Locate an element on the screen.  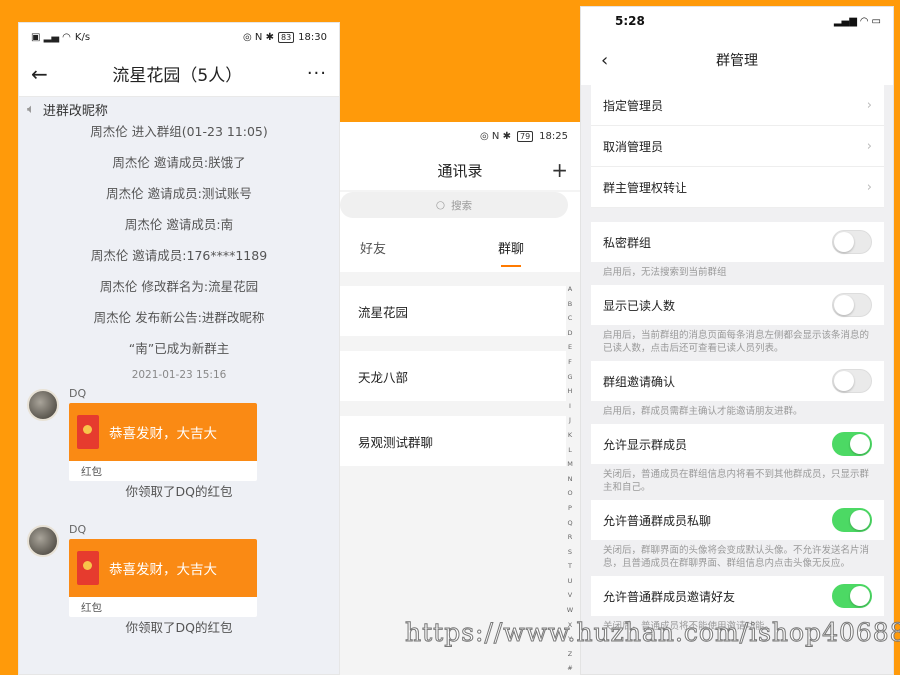
settings-link-row: 取消管理员 › is located at coordinates (737, 146).